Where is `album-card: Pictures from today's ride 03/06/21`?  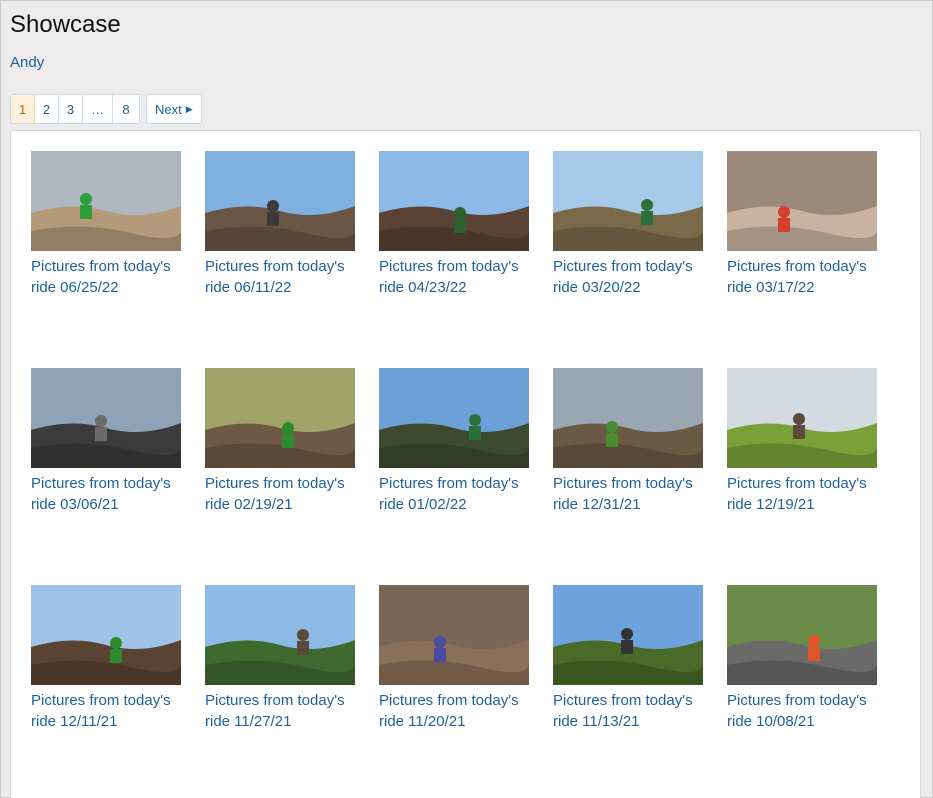
album-card: Pictures from today's ride 03/06/21 is located at coordinates (111, 441).